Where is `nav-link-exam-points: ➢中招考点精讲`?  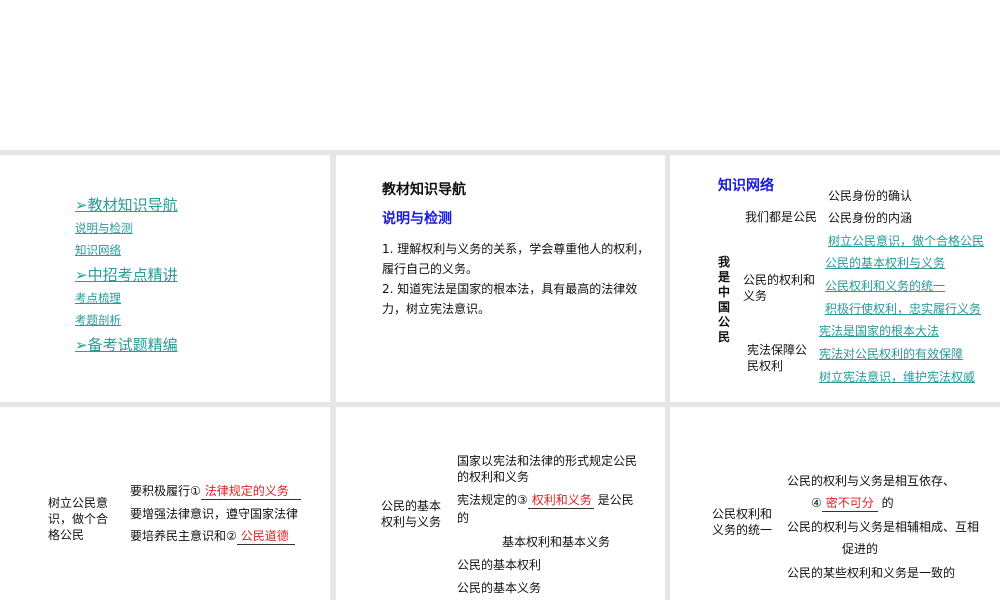
nav-link-exam-points: ➢中招考点精讲 is located at coordinates (126, 275).